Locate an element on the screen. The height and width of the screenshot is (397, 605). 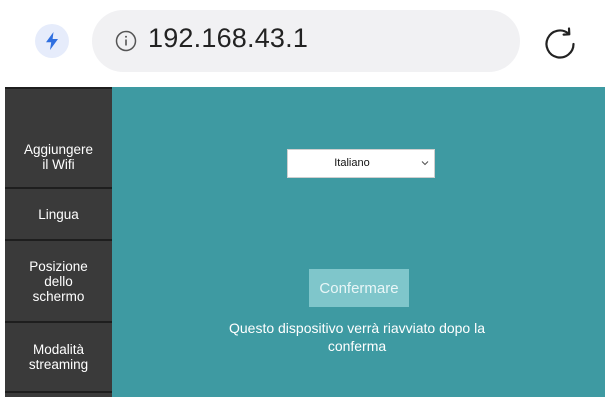
language-select: Italiano is located at coordinates (361, 163).